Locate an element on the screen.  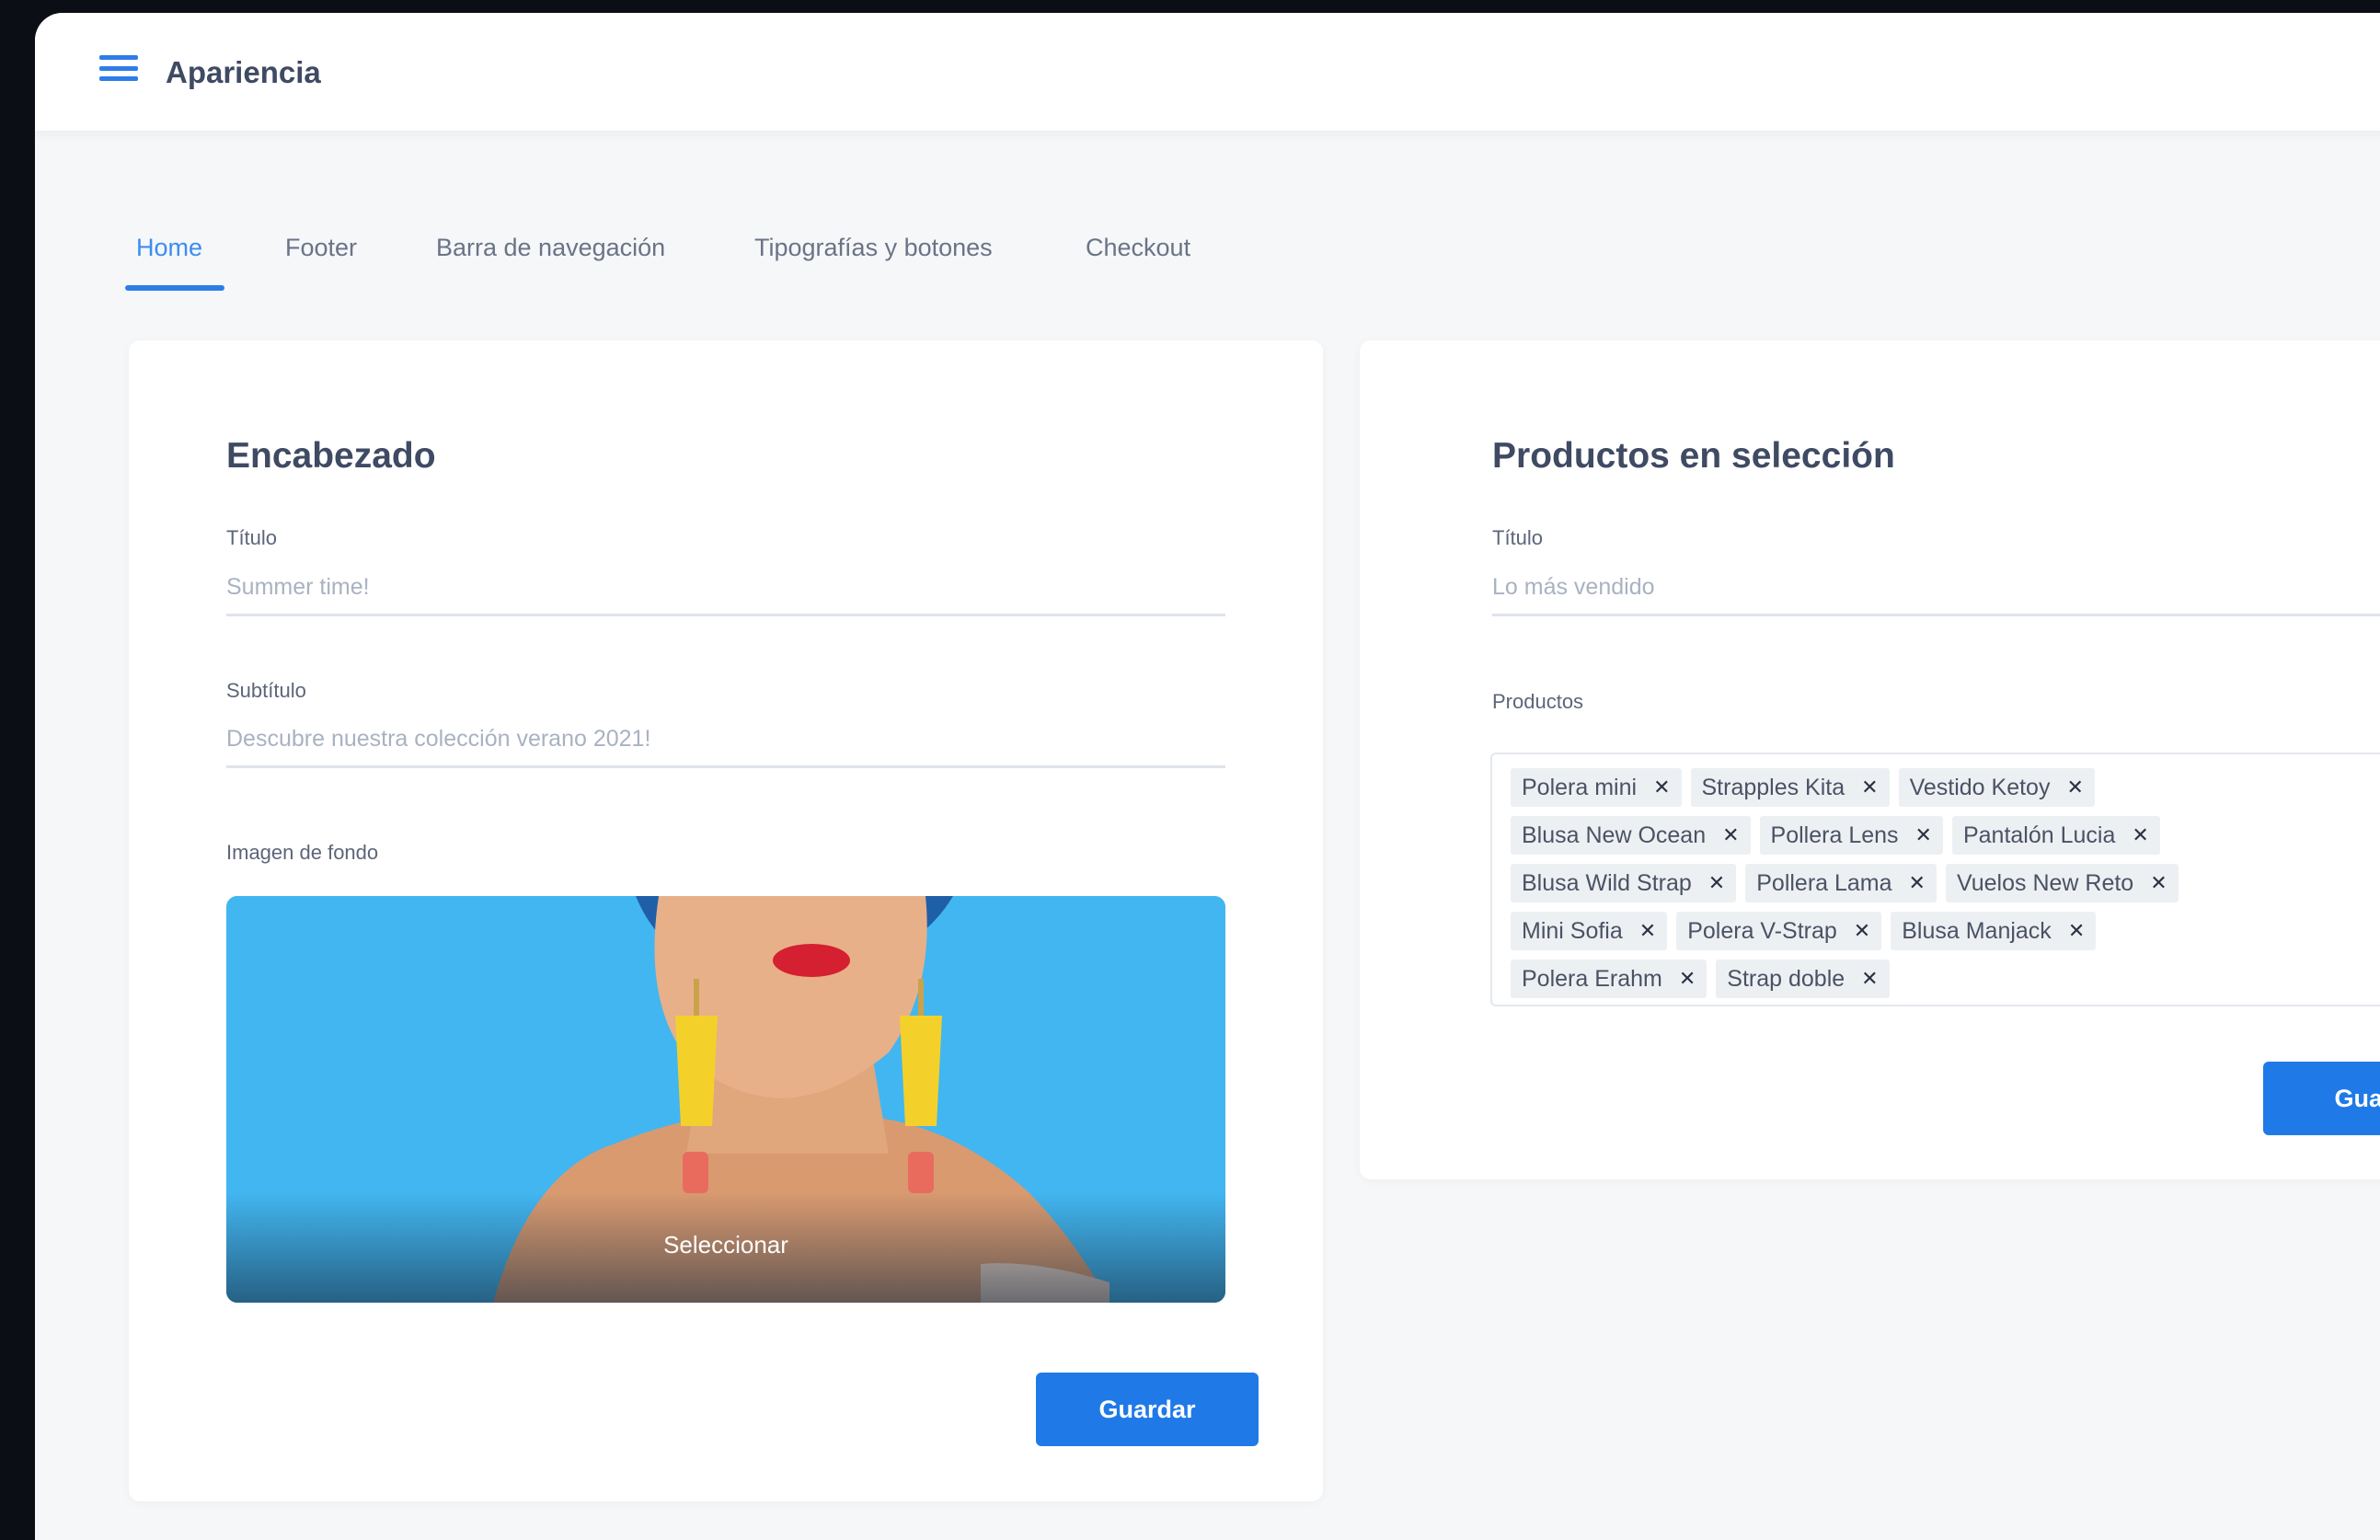
product-chip-label: Pollera Lens is located at coordinates (1834, 835).